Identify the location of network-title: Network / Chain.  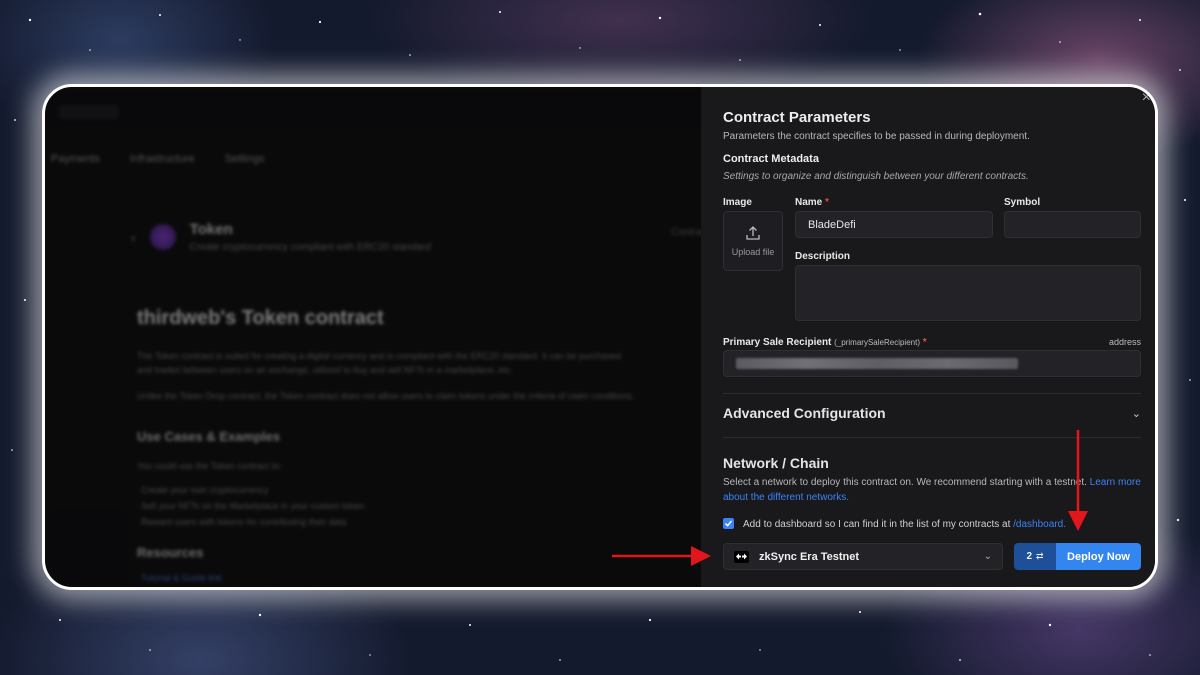
(776, 463).